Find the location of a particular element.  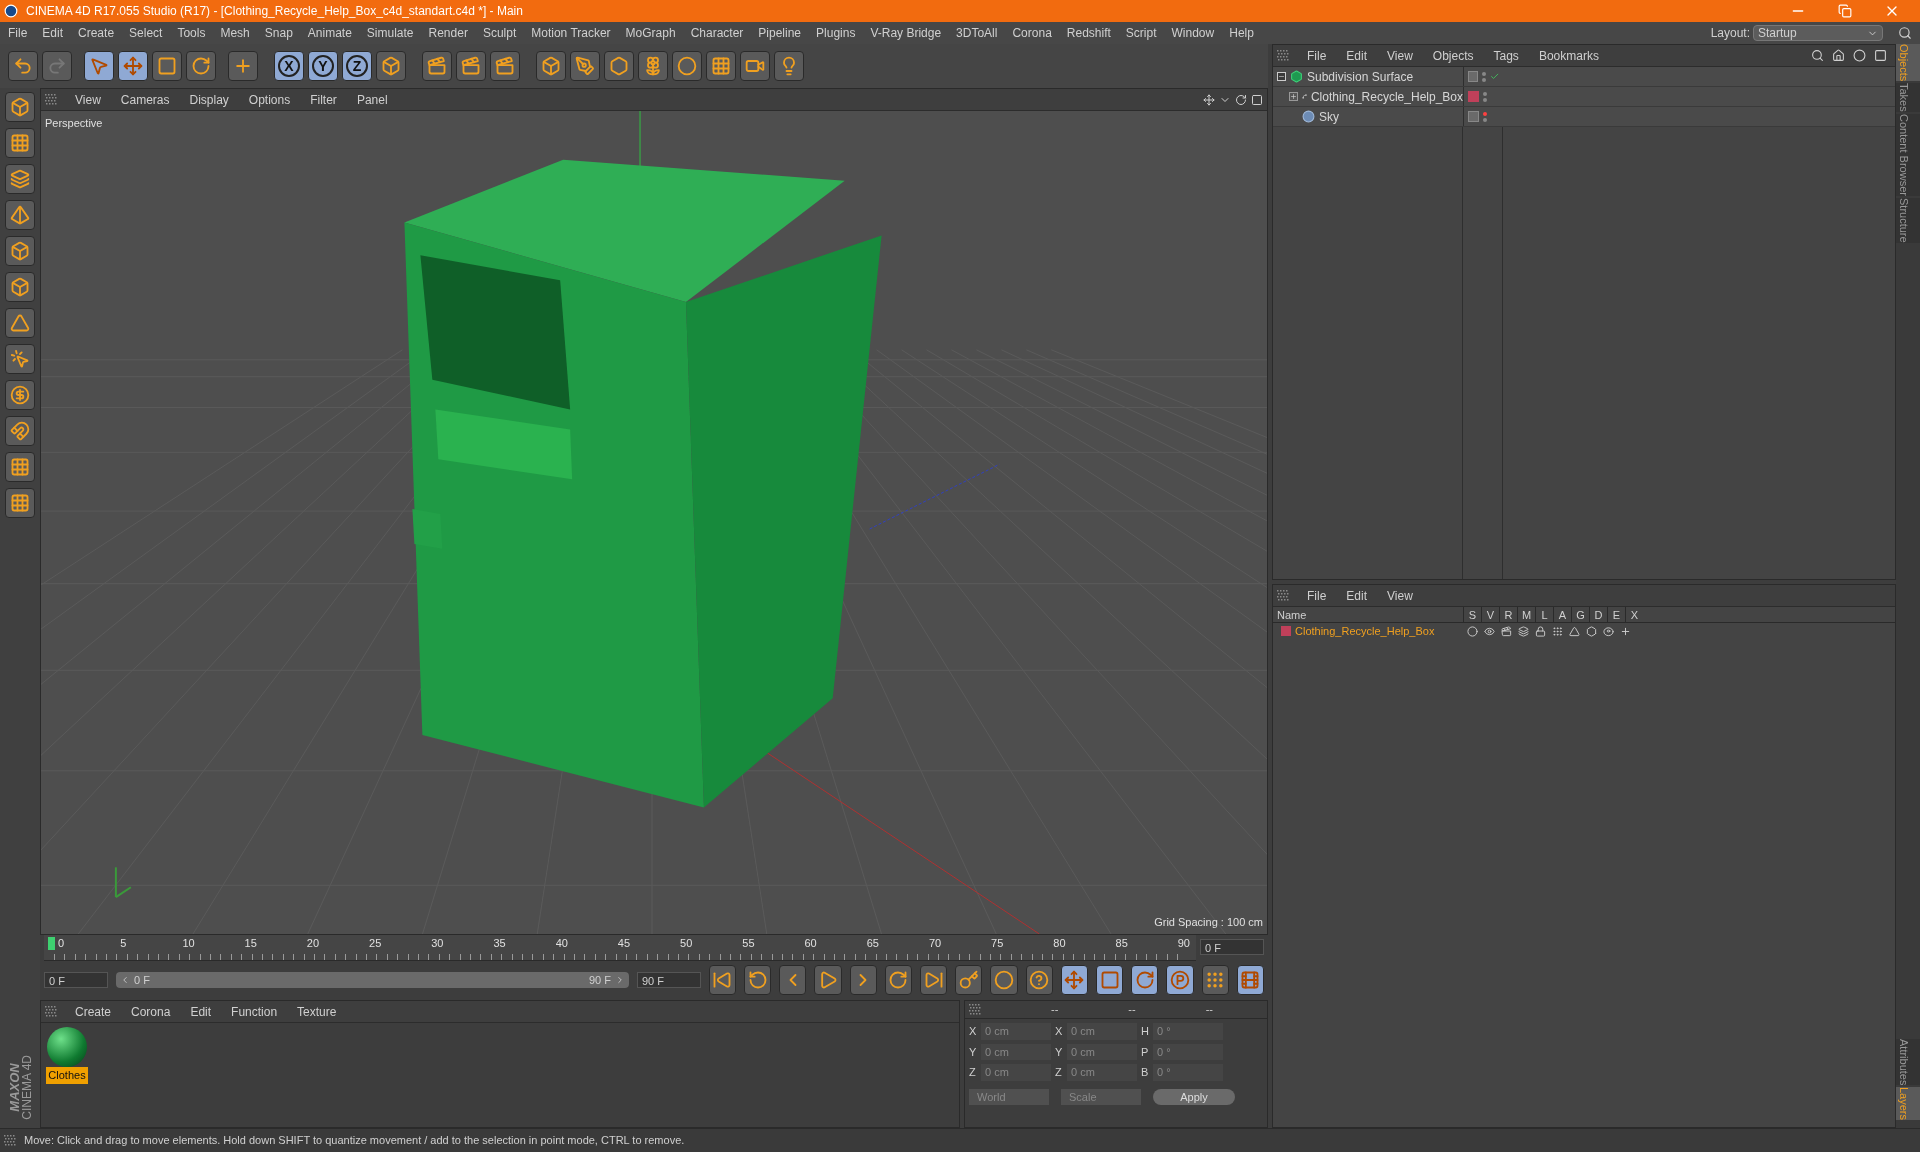

menu-item: Panel is located at coordinates (372, 99).